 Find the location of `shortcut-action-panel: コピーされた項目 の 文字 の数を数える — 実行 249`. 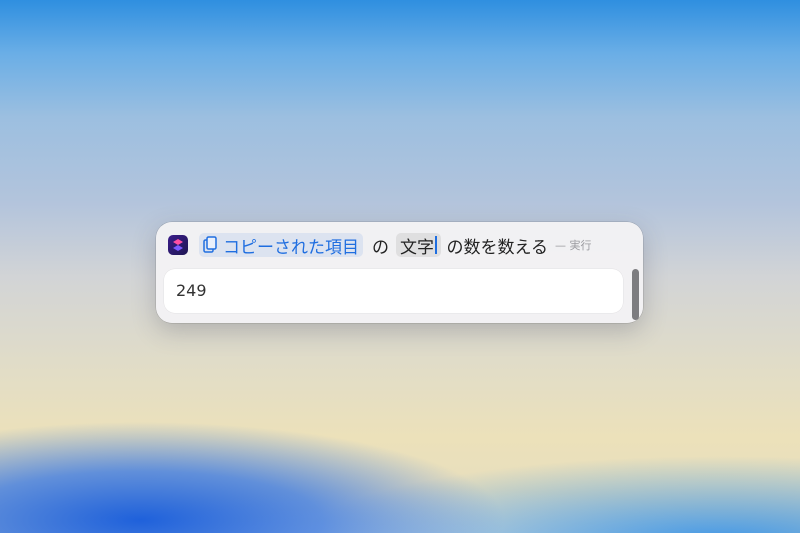

shortcut-action-panel: コピーされた項目 の 文字 の数を数える — 実行 249 is located at coordinates (399, 272).